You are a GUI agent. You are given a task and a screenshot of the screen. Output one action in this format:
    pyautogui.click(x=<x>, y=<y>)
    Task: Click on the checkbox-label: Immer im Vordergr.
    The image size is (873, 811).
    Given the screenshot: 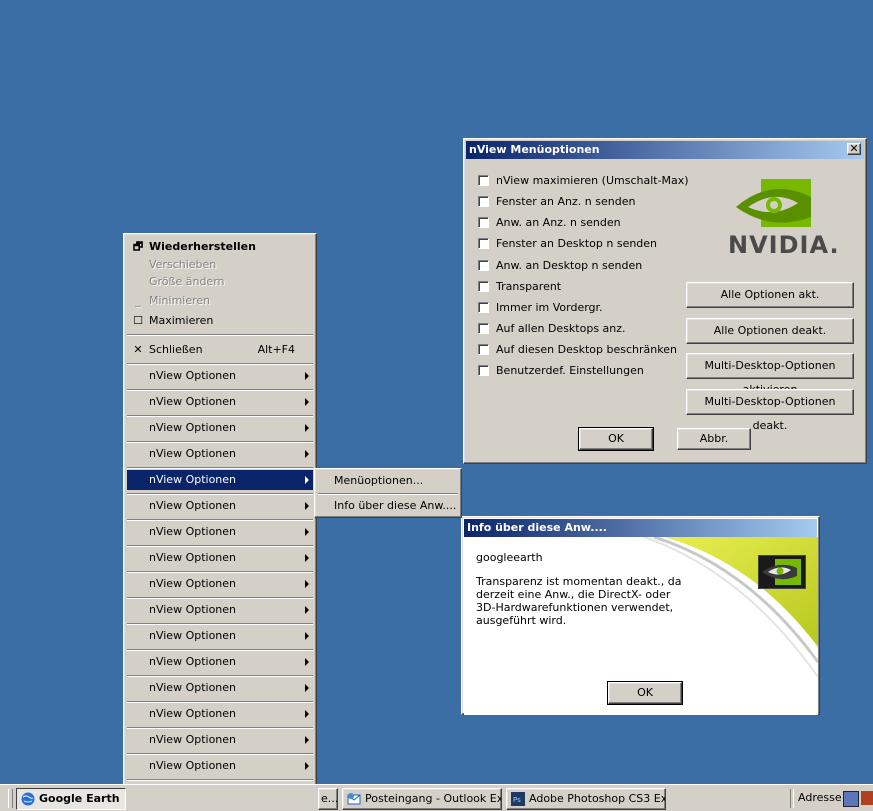 What is the action you would take?
    pyautogui.click(x=549, y=307)
    